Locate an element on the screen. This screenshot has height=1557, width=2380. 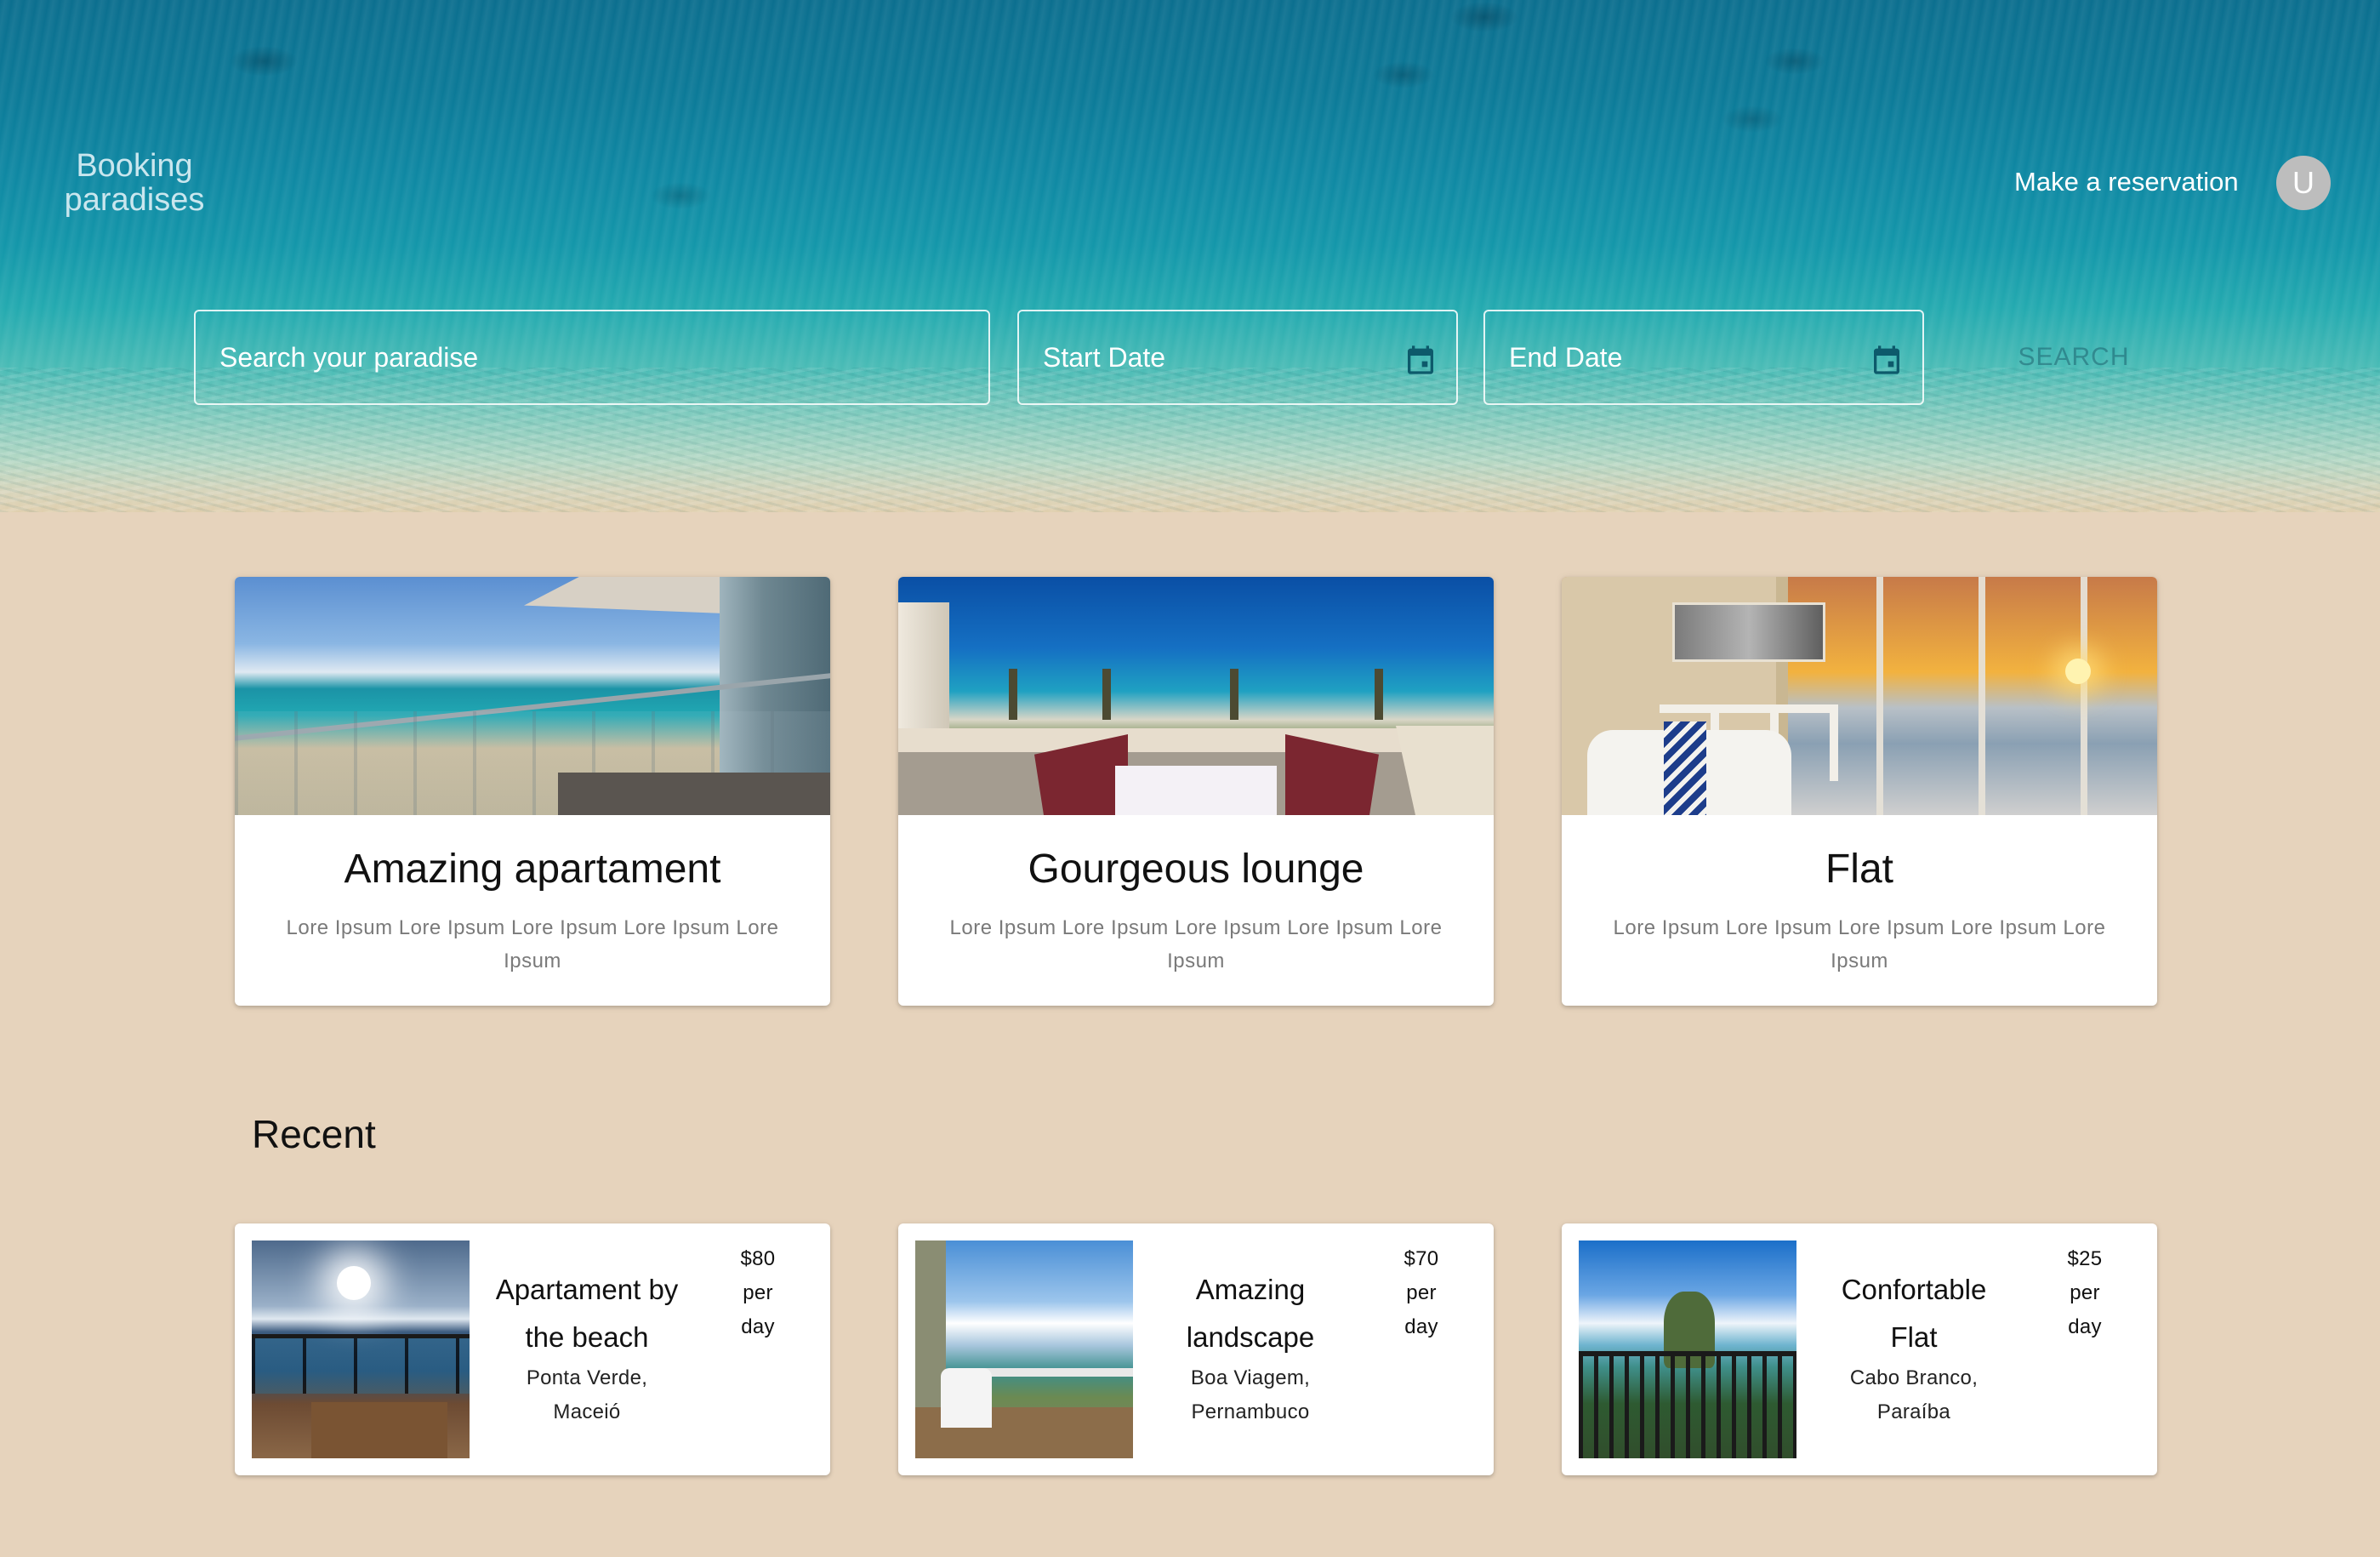
price-amount: $25 is located at coordinates (2085, 1258).